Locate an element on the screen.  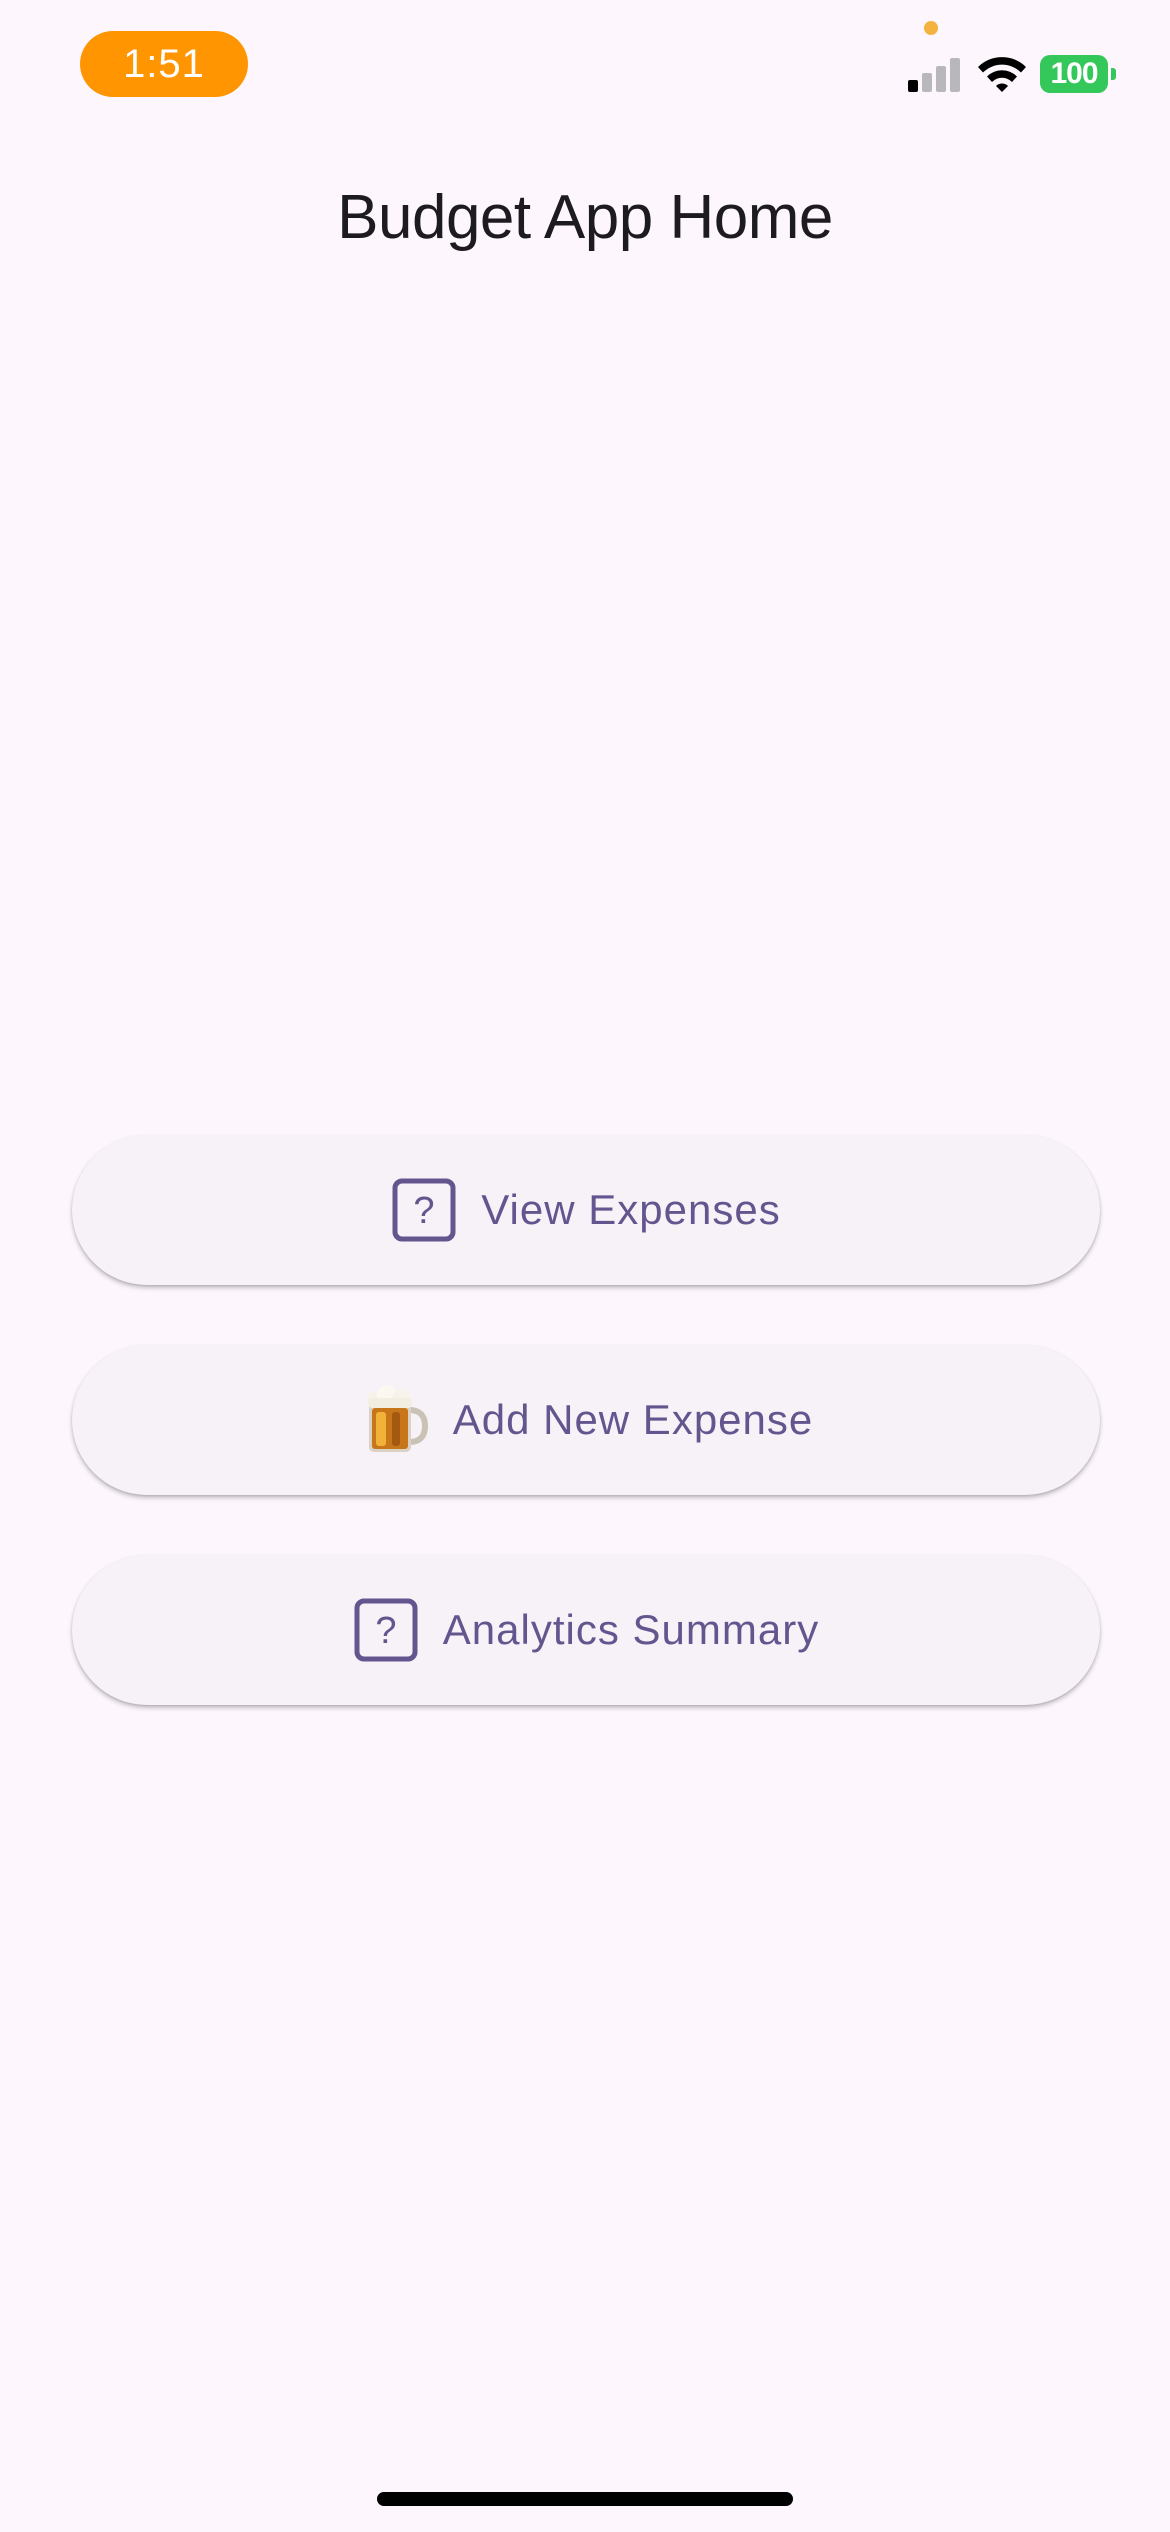
add-new-expense-button: Add New Expense is located at coordinates (586, 1420).